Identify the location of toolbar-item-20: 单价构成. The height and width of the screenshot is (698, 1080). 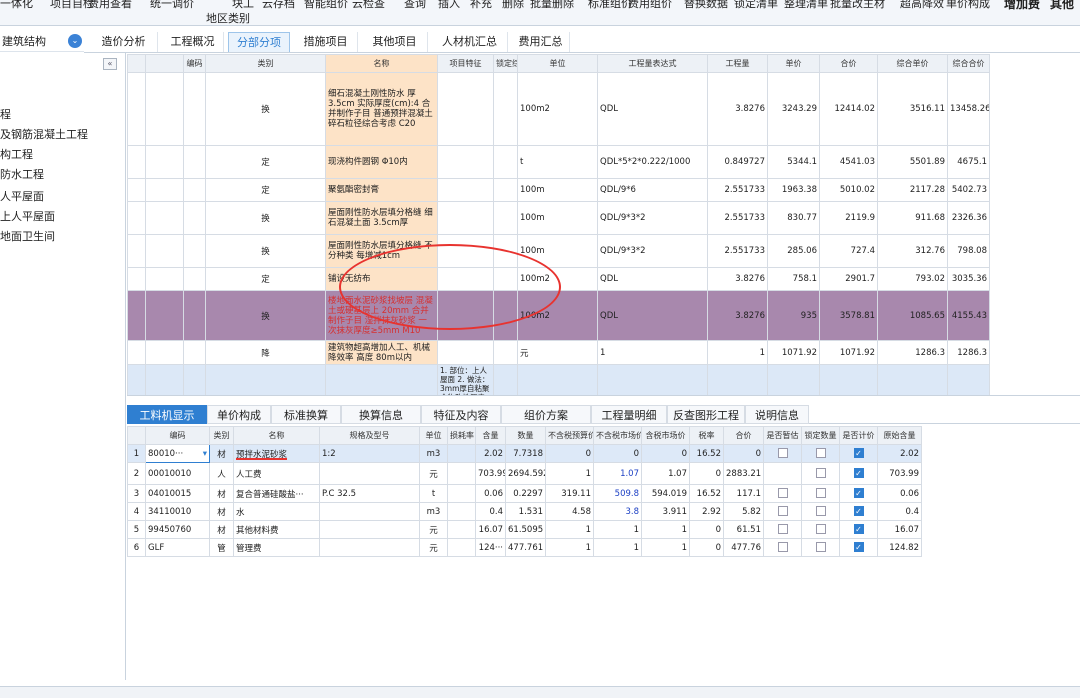
(968, 5).